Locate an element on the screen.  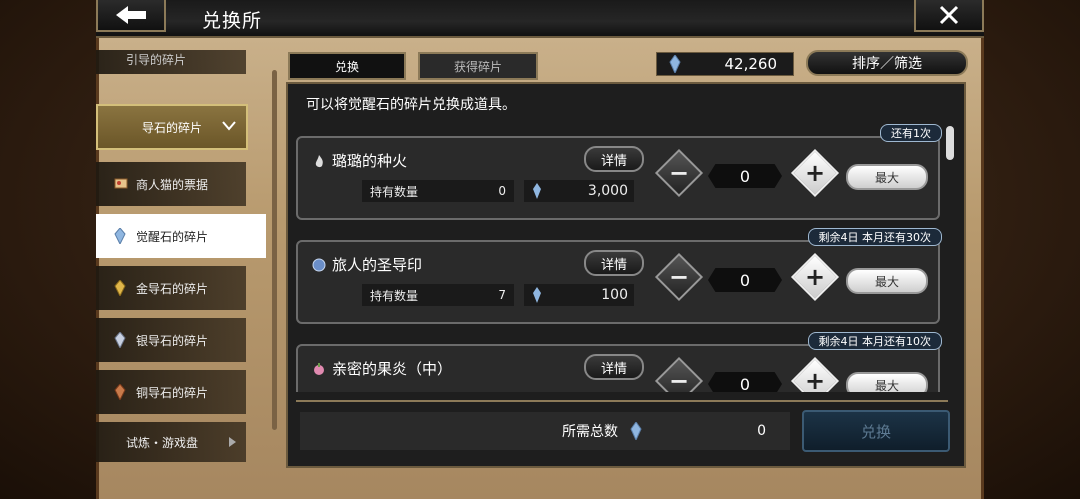
cost-value: 100 is located at coordinates (614, 295).